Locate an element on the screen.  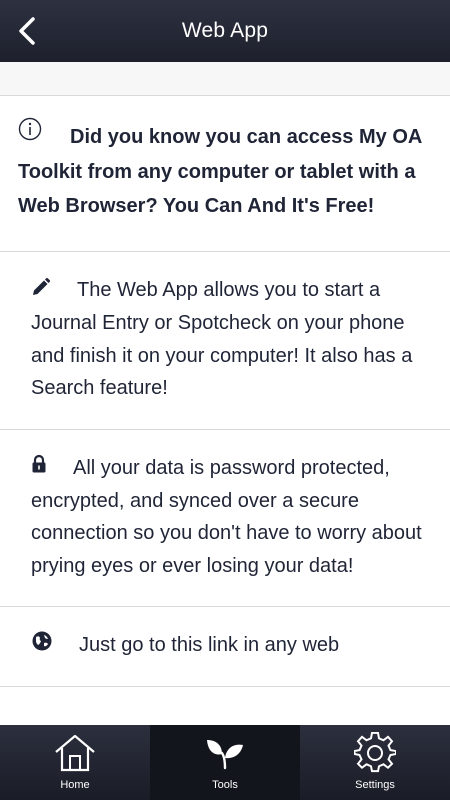
info-circle-icon is located at coordinates (30, 134).